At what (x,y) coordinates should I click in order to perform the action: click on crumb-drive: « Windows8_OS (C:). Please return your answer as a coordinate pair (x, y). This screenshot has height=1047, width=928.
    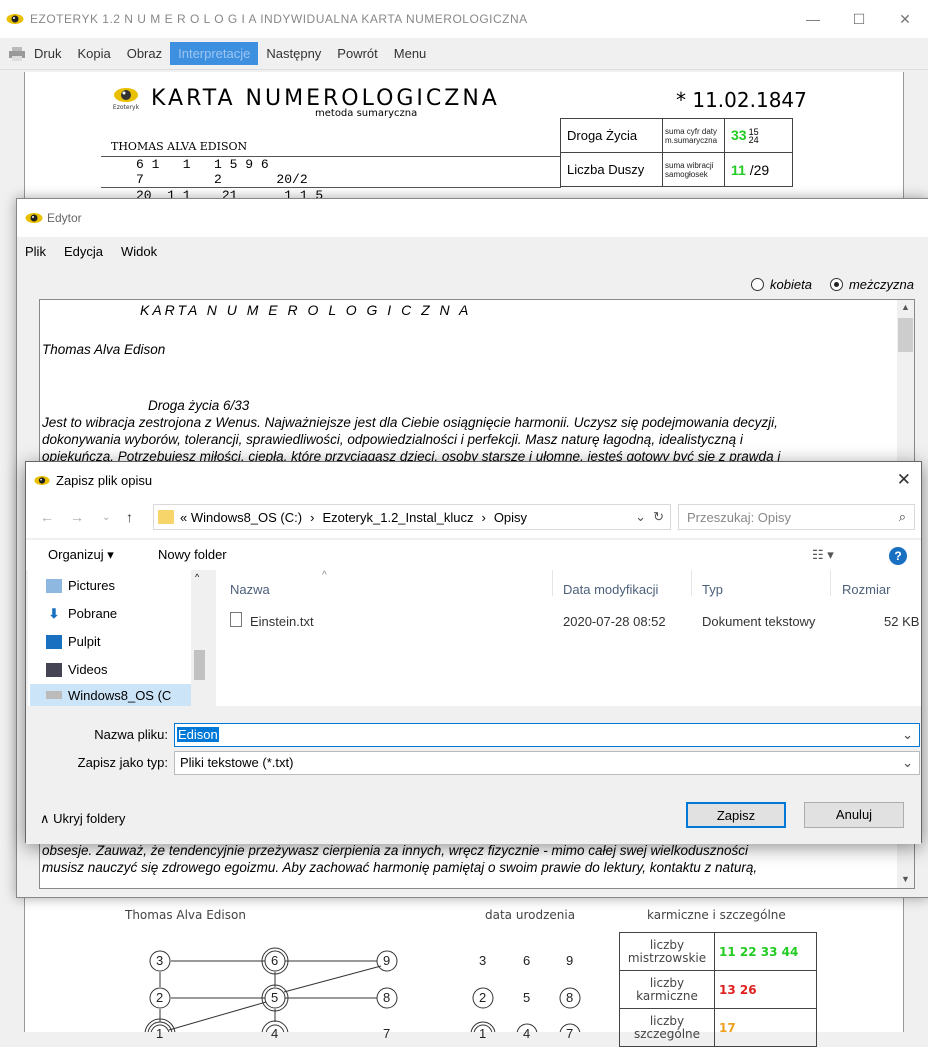
    Looking at the image, I should click on (241, 517).